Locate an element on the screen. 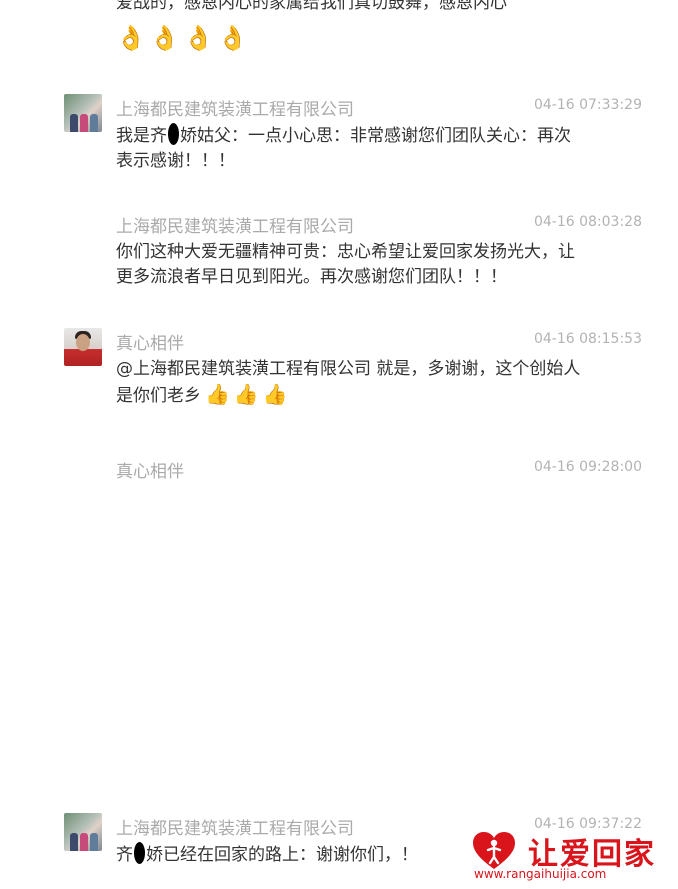 This screenshot has height=889, width=678. heart-logo-icon is located at coordinates (494, 850).